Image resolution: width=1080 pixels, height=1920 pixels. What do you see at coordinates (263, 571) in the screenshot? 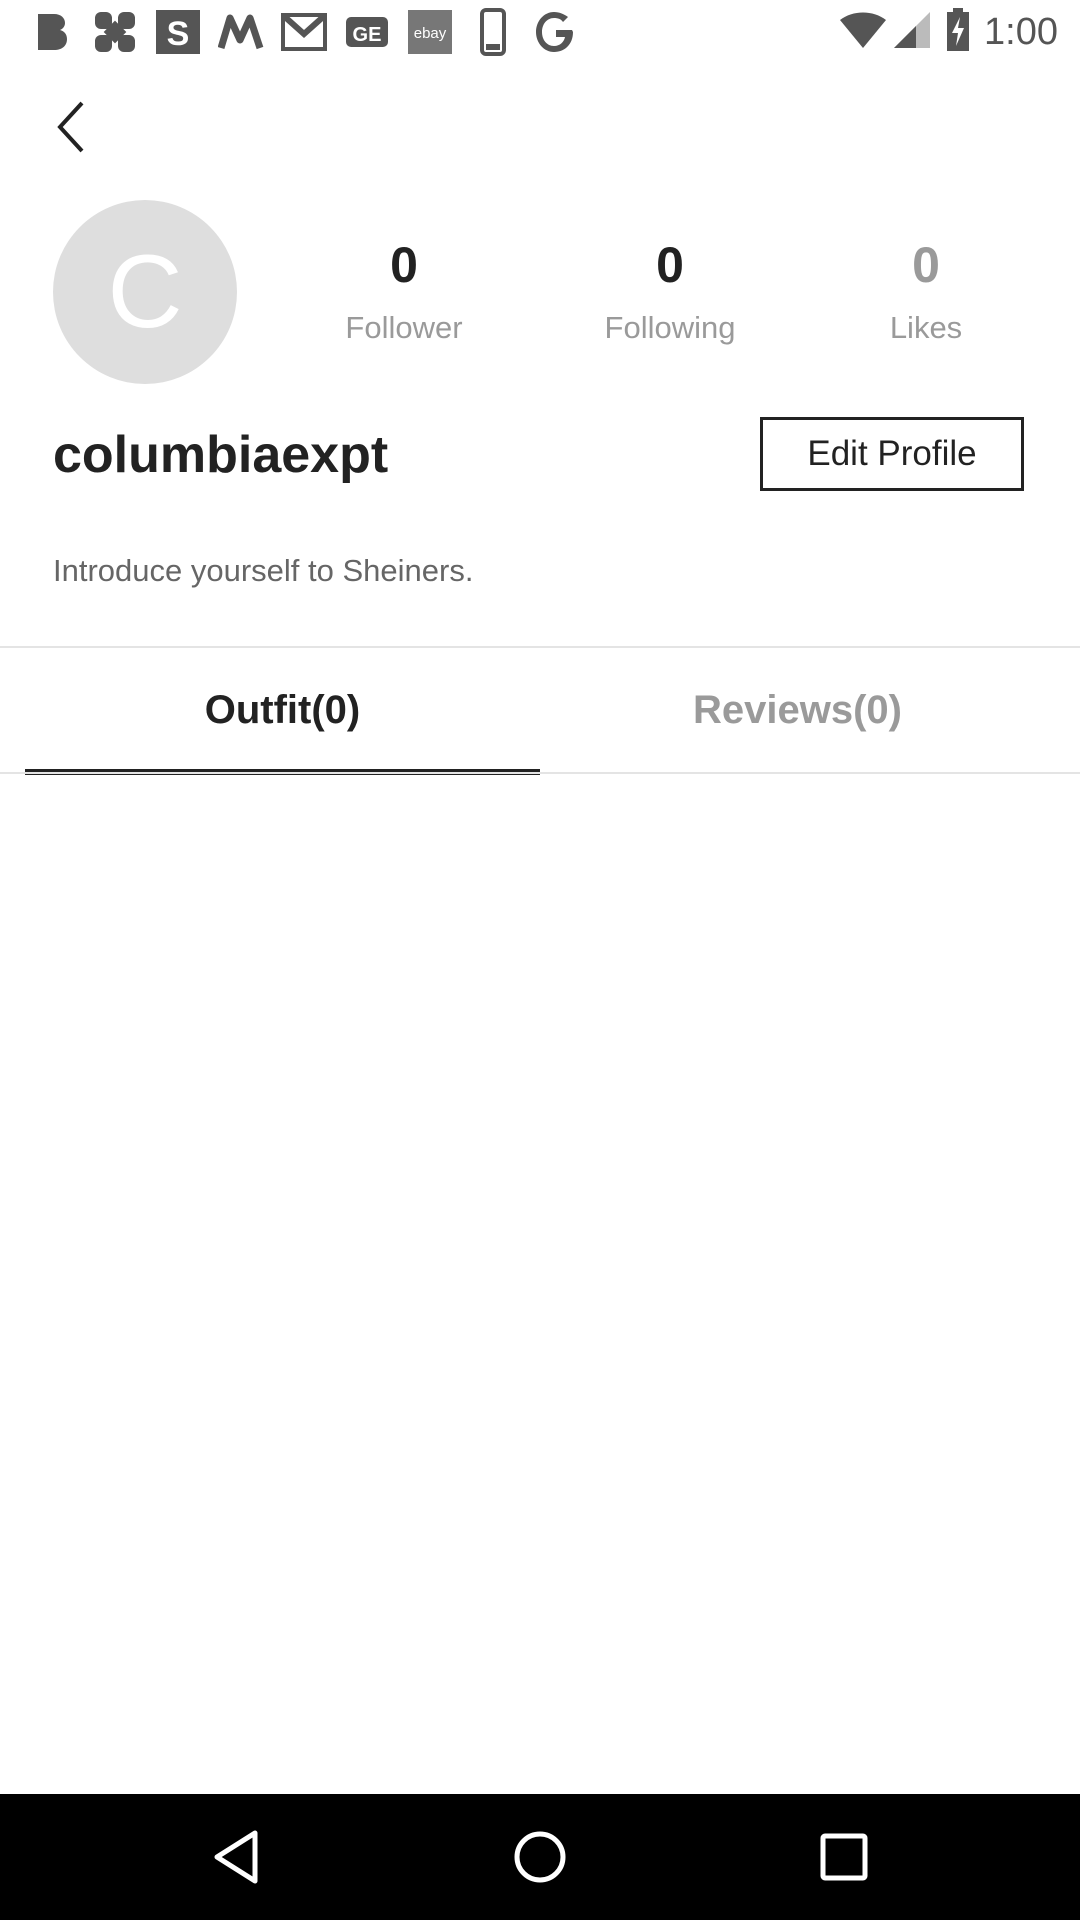
I see `bio-placeholder: Introduce yourself to Sheiners.` at bounding box center [263, 571].